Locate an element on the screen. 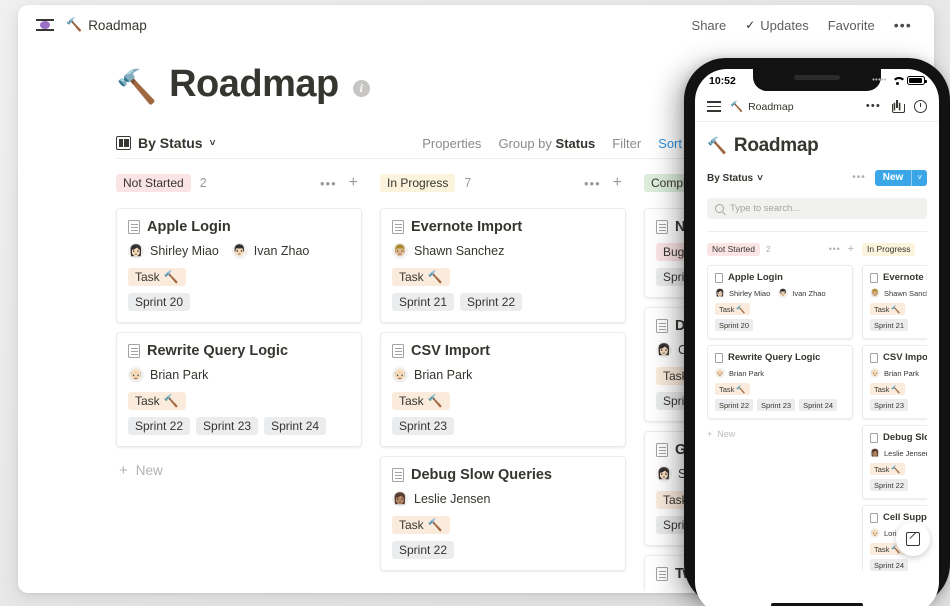 This screenshot has width=950, height=606. phone-board-column-in-progress: In Progress Evernote Import 👨🏼 is located at coordinates (894, 406).